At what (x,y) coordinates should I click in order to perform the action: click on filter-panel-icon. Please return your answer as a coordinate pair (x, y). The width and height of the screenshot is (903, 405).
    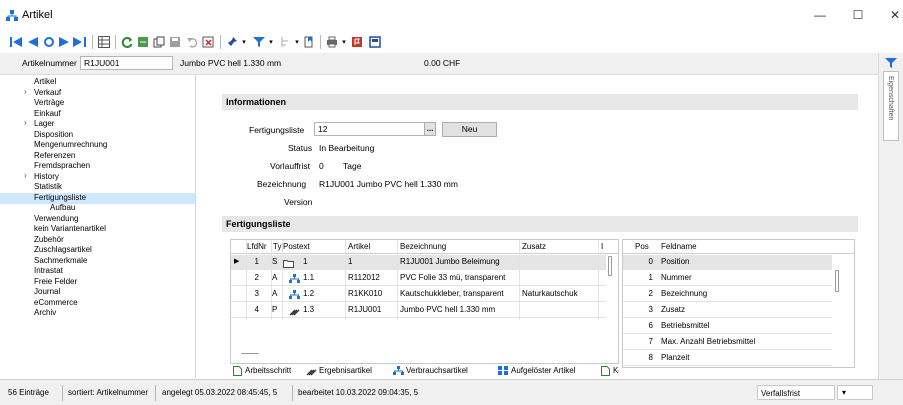
    Looking at the image, I should click on (891, 63).